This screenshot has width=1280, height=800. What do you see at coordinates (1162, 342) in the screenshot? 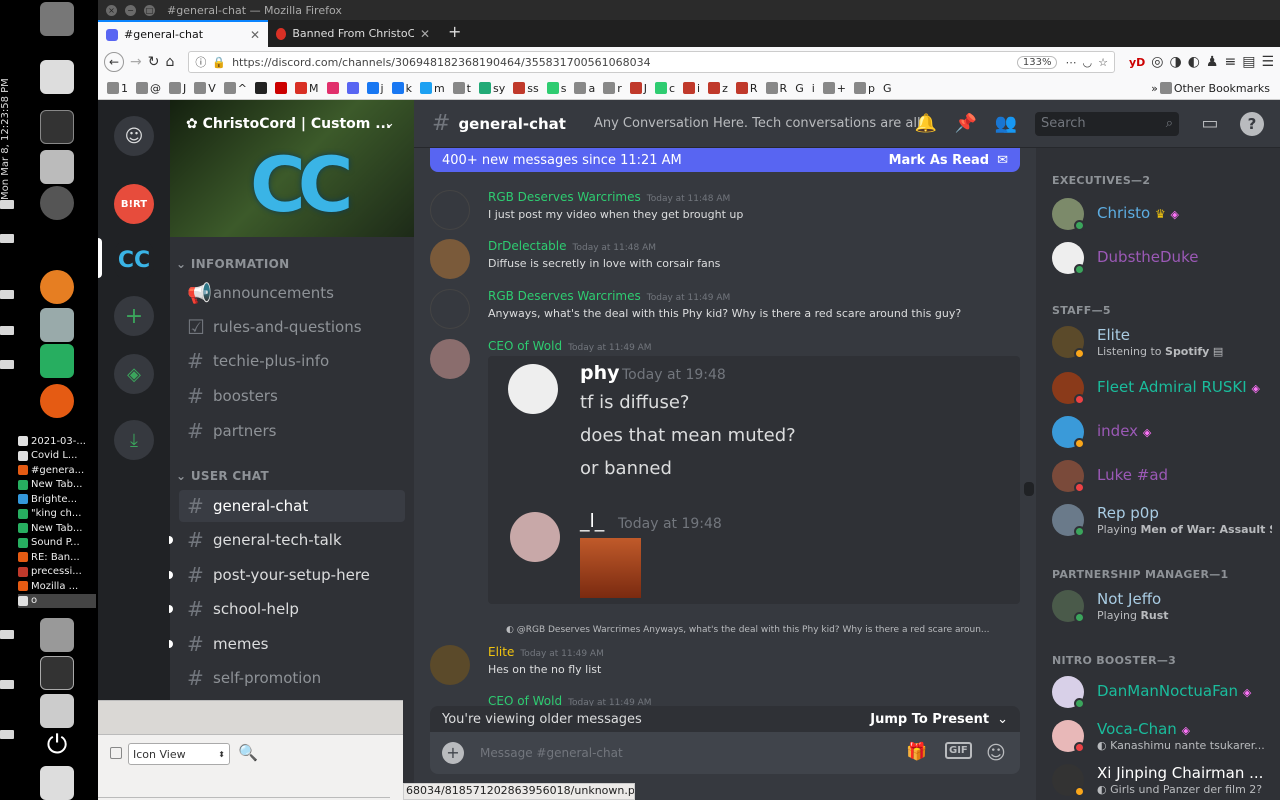
I see `member-item: Elite Listening to Spotify ▤` at bounding box center [1162, 342].